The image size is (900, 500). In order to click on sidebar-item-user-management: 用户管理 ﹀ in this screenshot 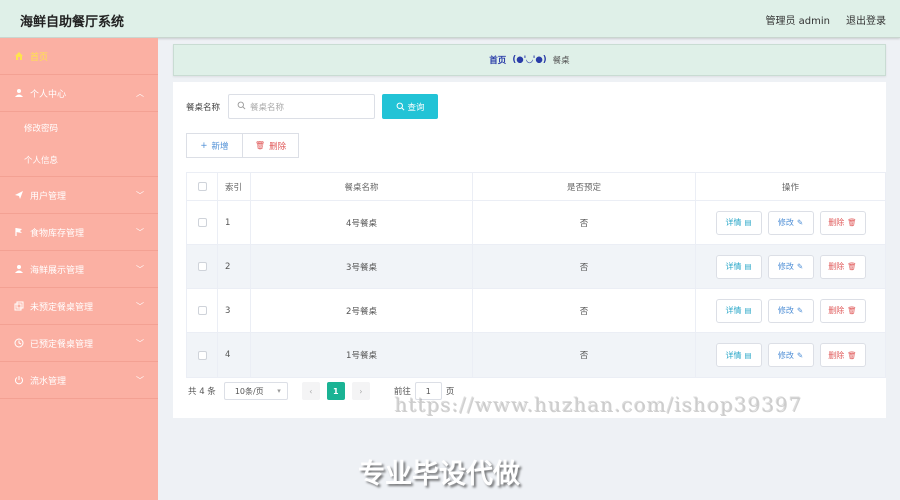, I will do `click(79, 195)`.